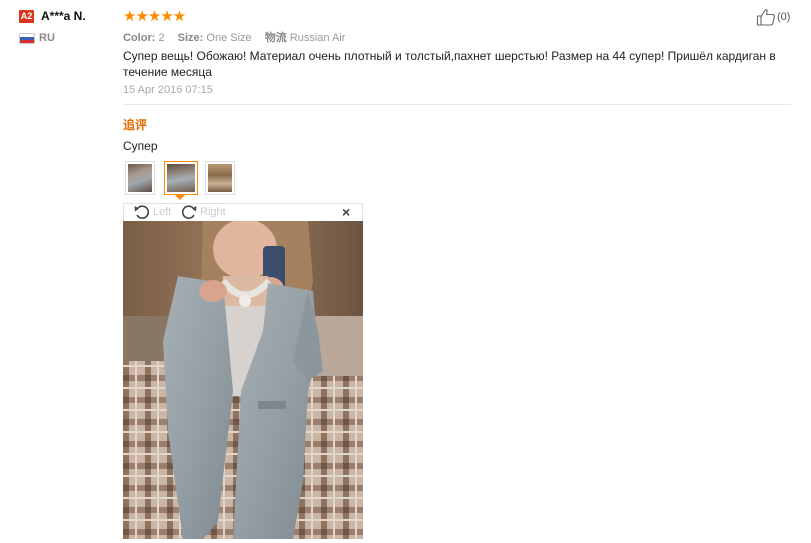 This screenshot has height=543, width=811. Describe the element at coordinates (161, 38) in the screenshot. I see `color-value: 2` at that location.